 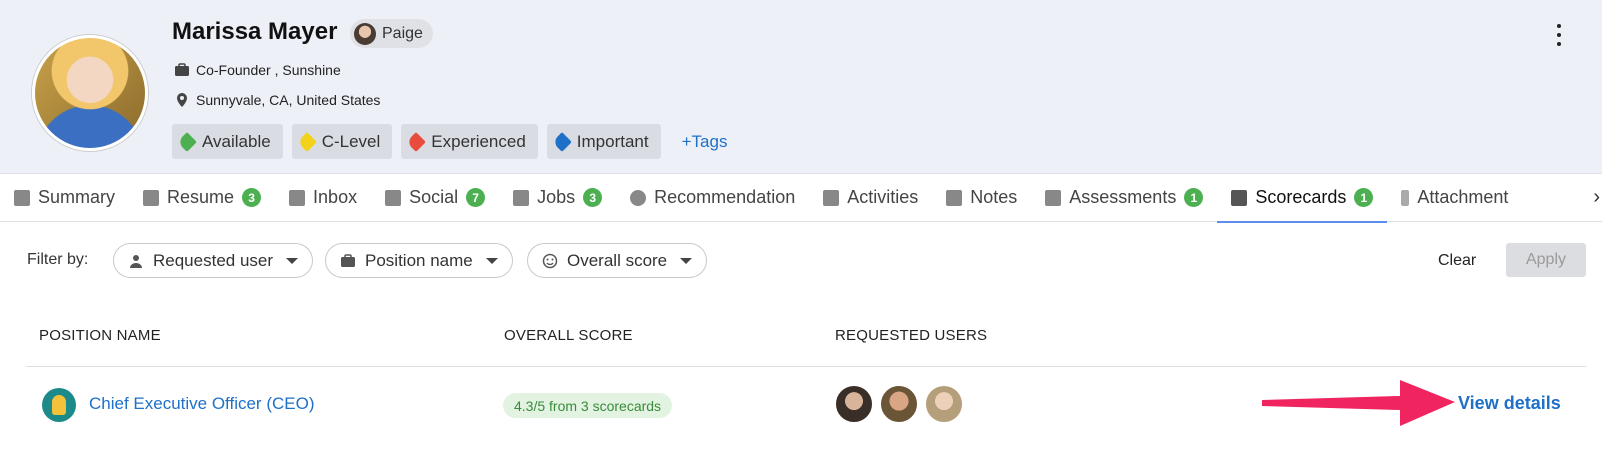 I want to click on tab-label: Inbox, so click(x=335, y=197).